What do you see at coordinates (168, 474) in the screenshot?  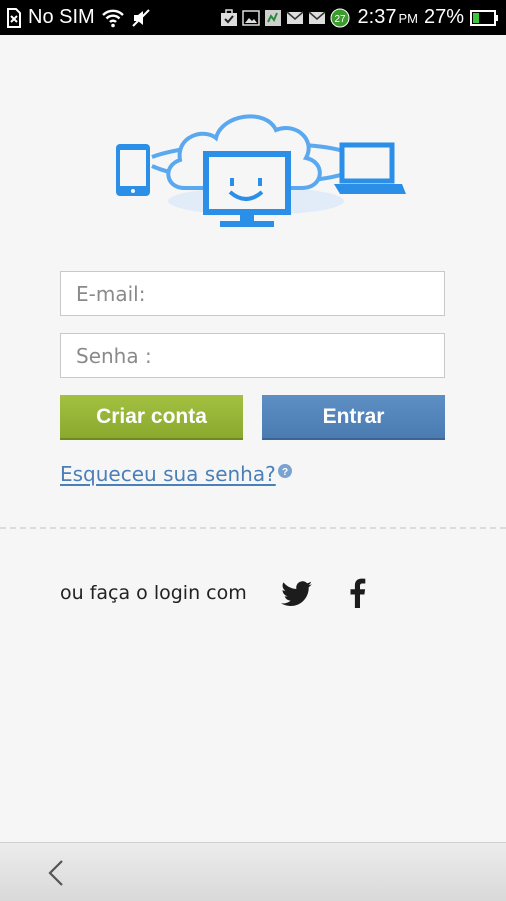 I see `forgot-password-link: Esqueceu sua senha?` at bounding box center [168, 474].